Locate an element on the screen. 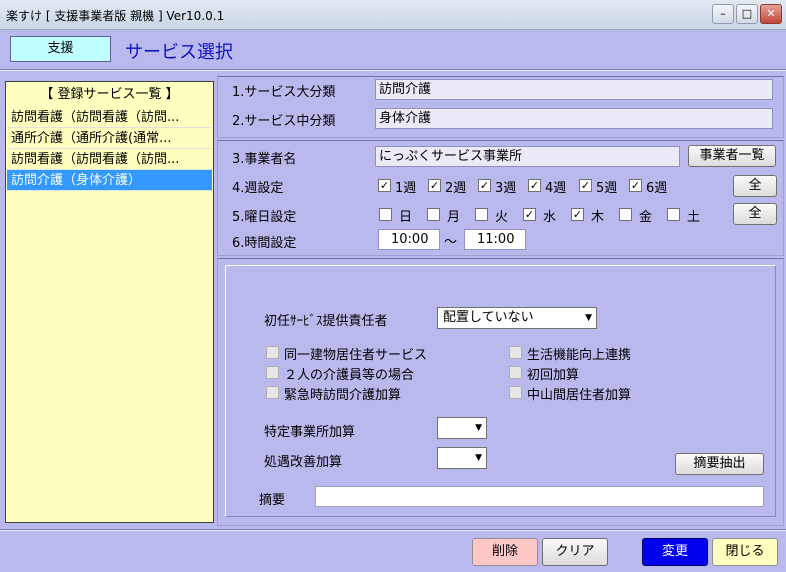  day-checkbox-tue is located at coordinates (481, 214).